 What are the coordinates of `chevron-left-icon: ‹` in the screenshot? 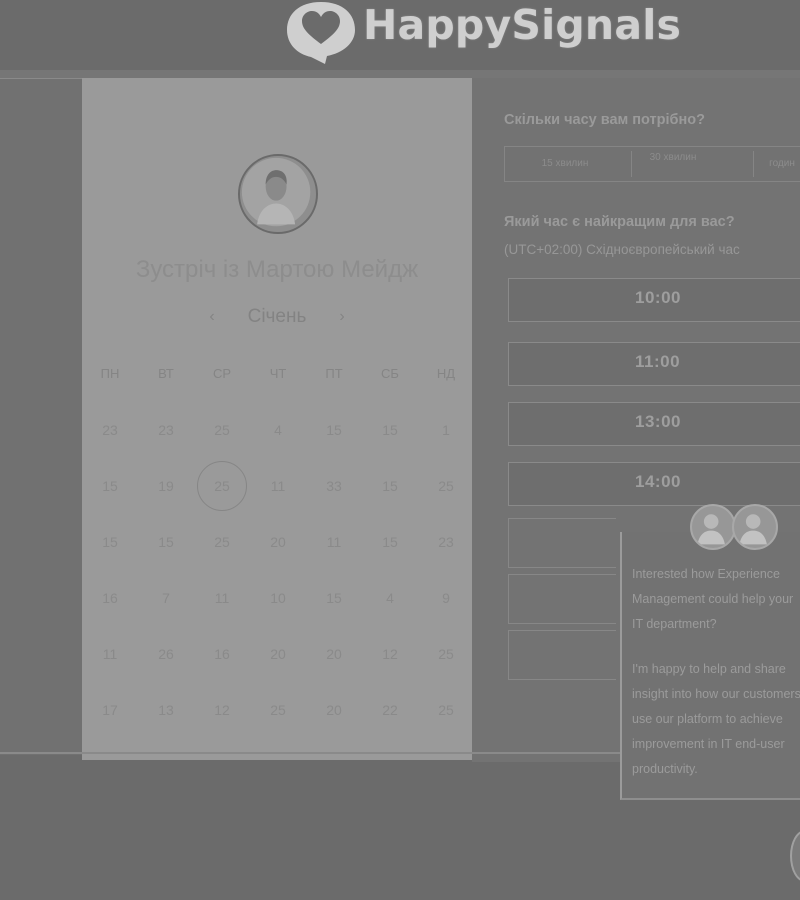 It's located at (212, 317).